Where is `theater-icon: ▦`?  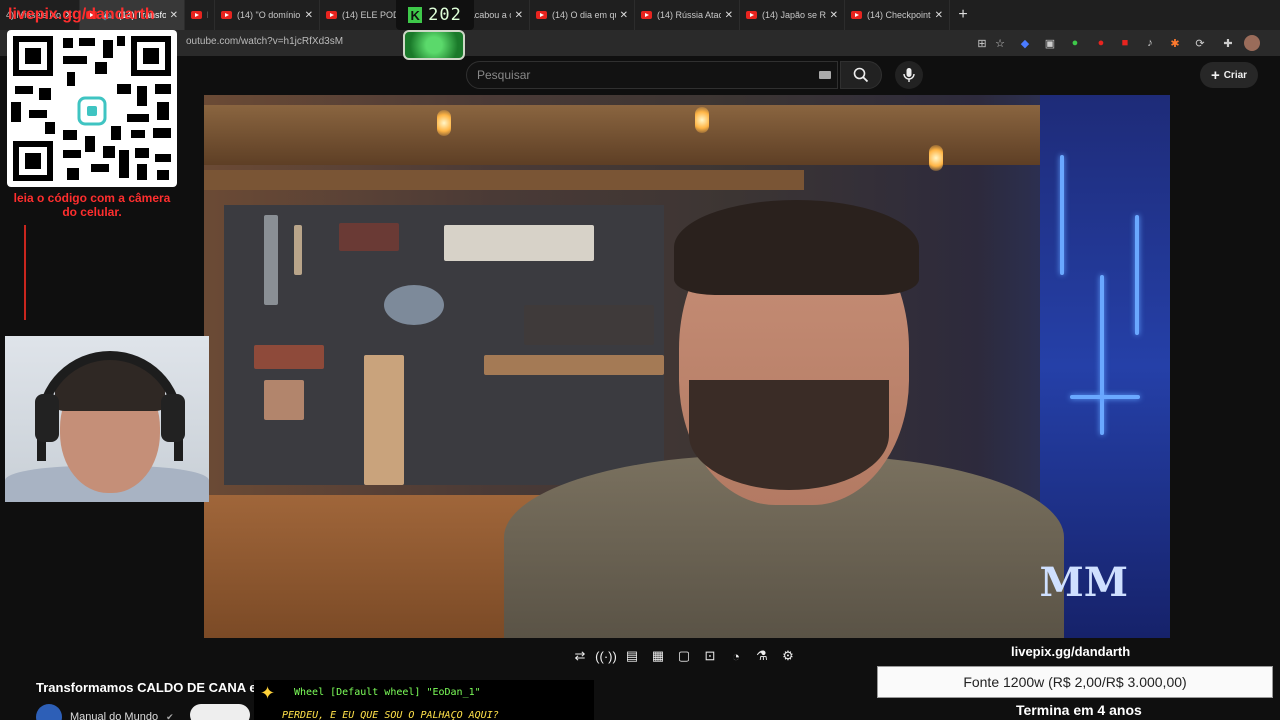 theater-icon: ▦ is located at coordinates (658, 656).